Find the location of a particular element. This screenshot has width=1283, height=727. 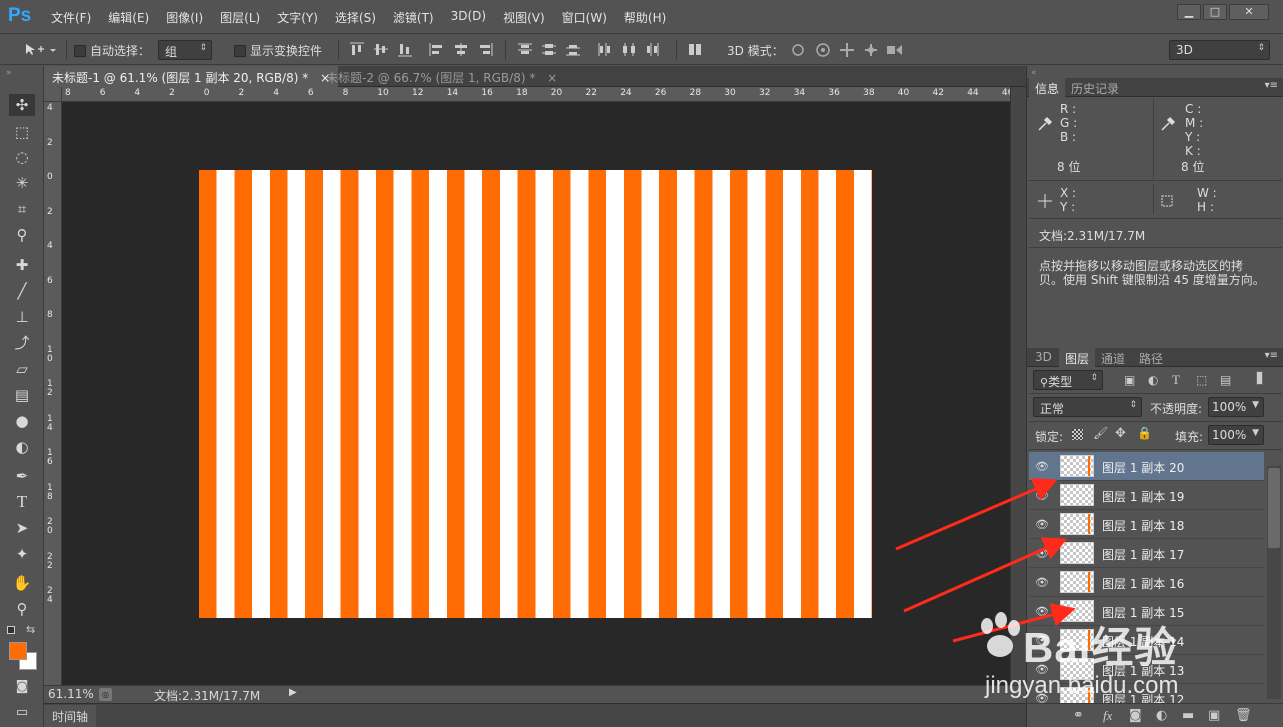

align-top-icon is located at coordinates (357, 49).